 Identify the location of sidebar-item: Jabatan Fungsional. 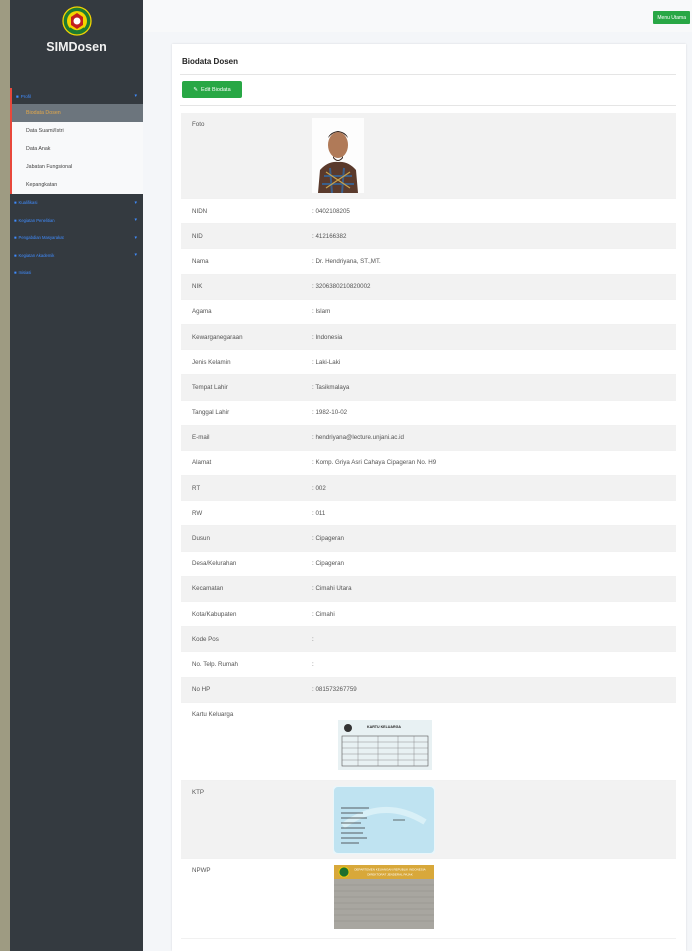
(77, 167).